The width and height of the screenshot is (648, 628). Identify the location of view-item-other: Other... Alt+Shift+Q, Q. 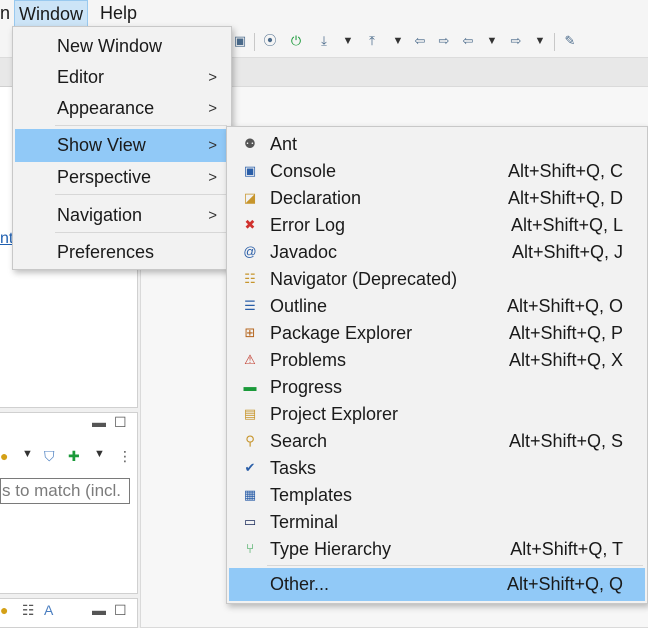
(437, 584).